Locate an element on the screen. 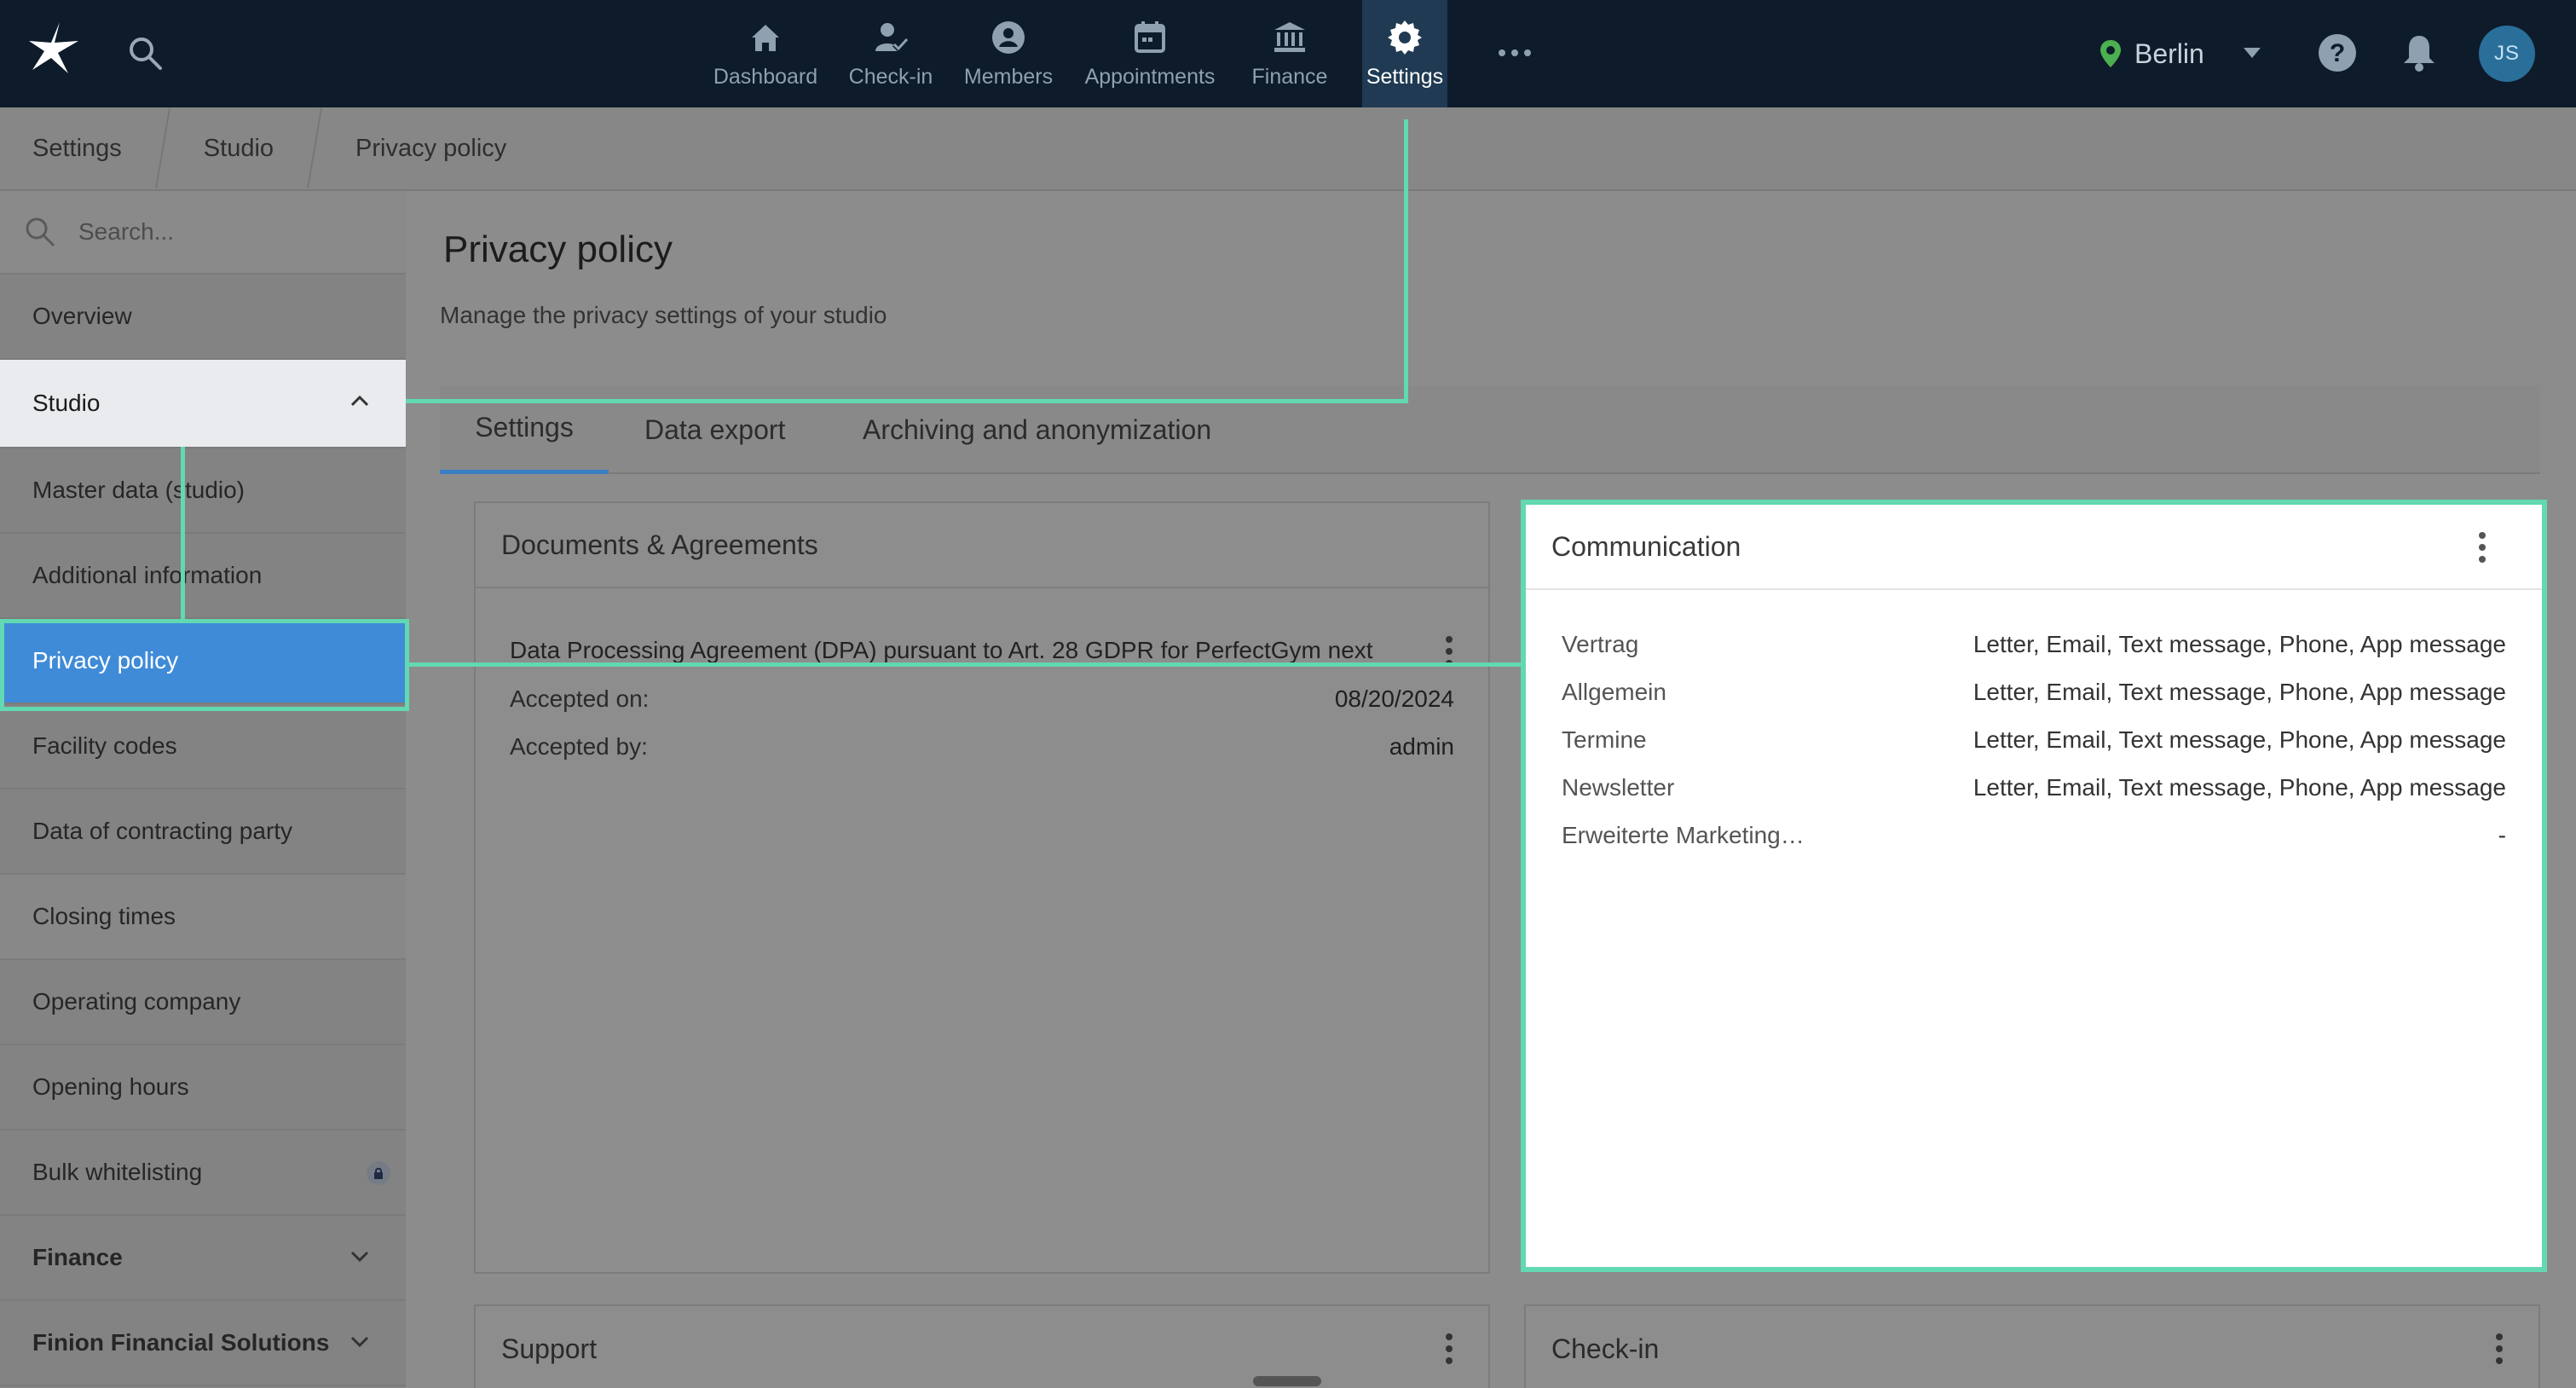  sidebar-item-finion: Finion Financial Solutions is located at coordinates (203, 1343).